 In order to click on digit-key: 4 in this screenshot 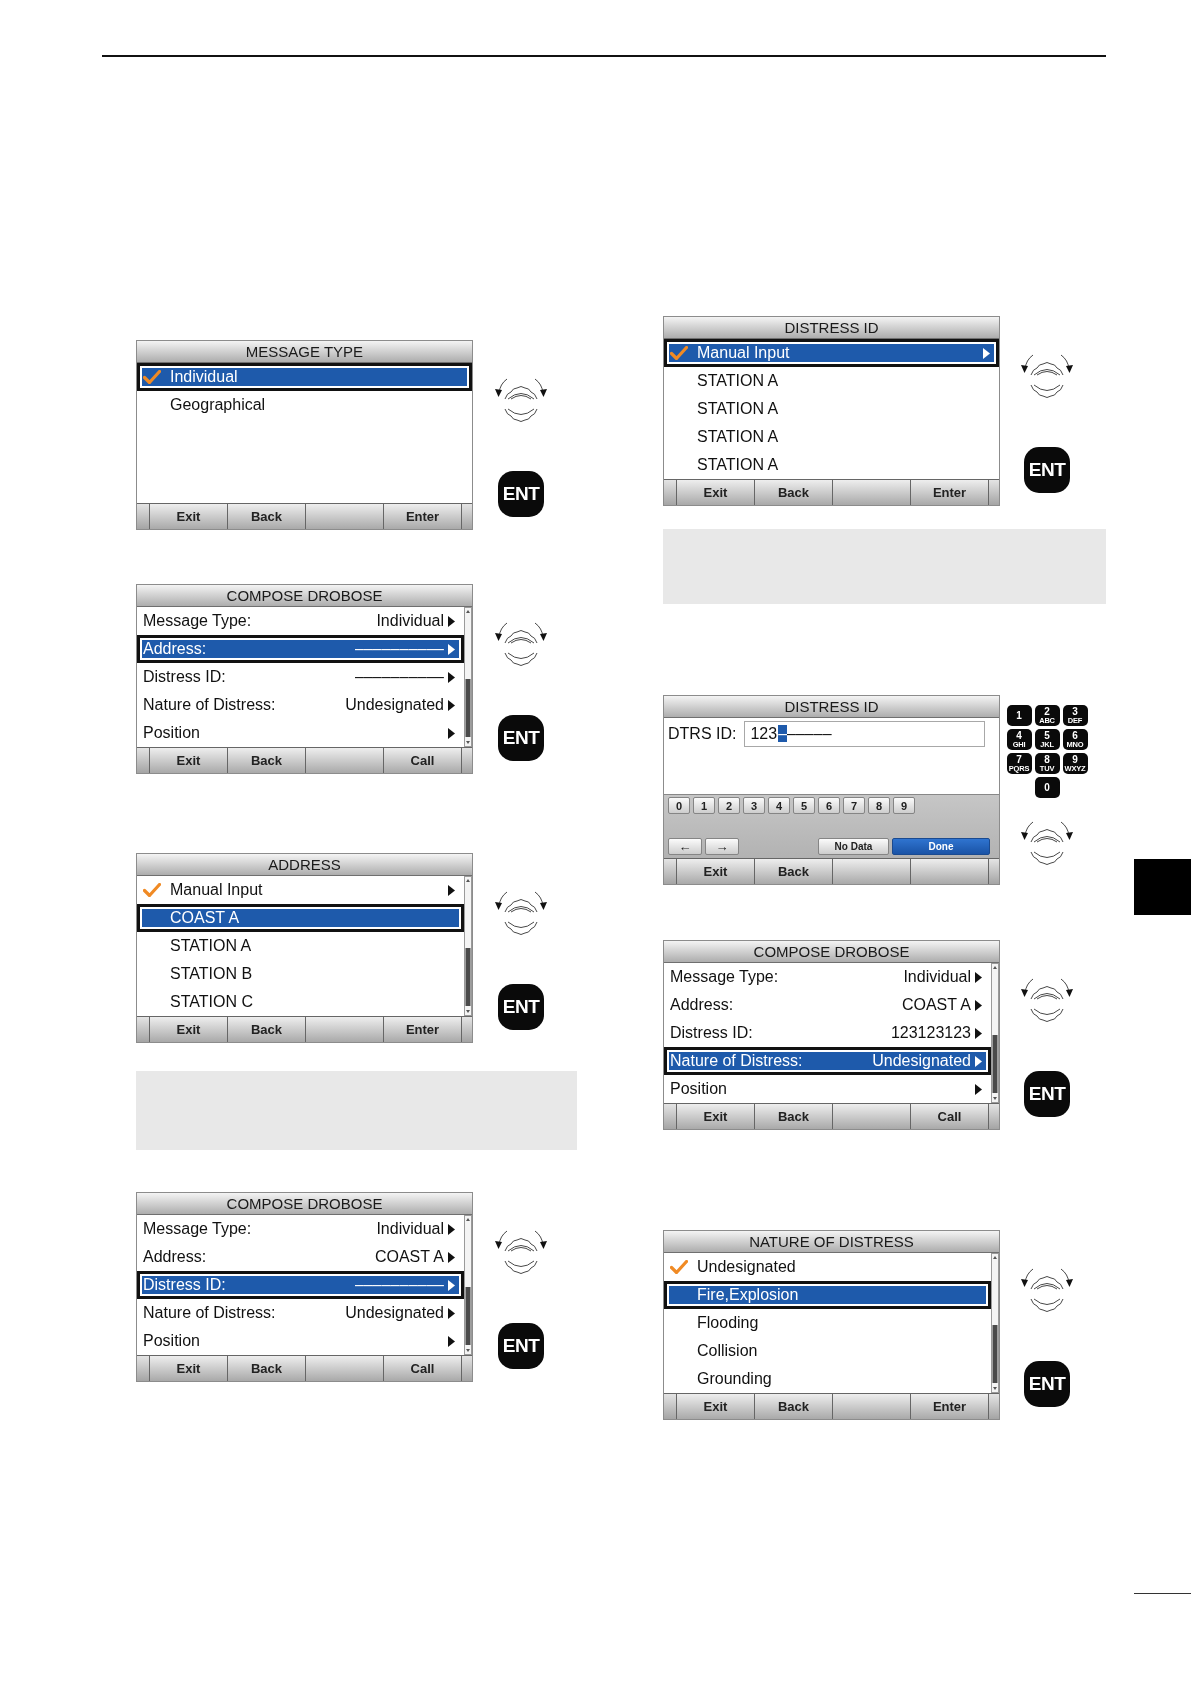, I will do `click(779, 805)`.